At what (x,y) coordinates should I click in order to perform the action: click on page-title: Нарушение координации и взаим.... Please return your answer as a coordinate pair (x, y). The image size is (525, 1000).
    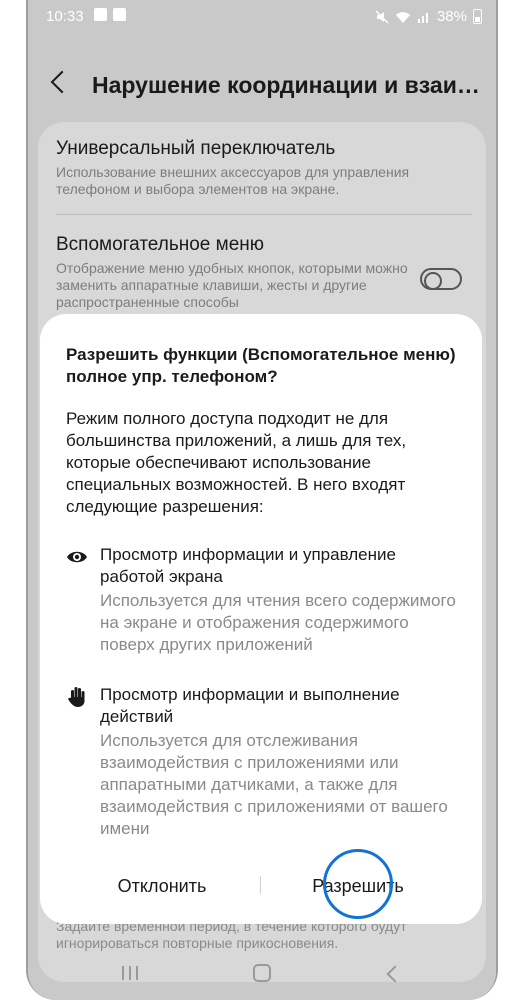
    Looking at the image, I should click on (290, 85).